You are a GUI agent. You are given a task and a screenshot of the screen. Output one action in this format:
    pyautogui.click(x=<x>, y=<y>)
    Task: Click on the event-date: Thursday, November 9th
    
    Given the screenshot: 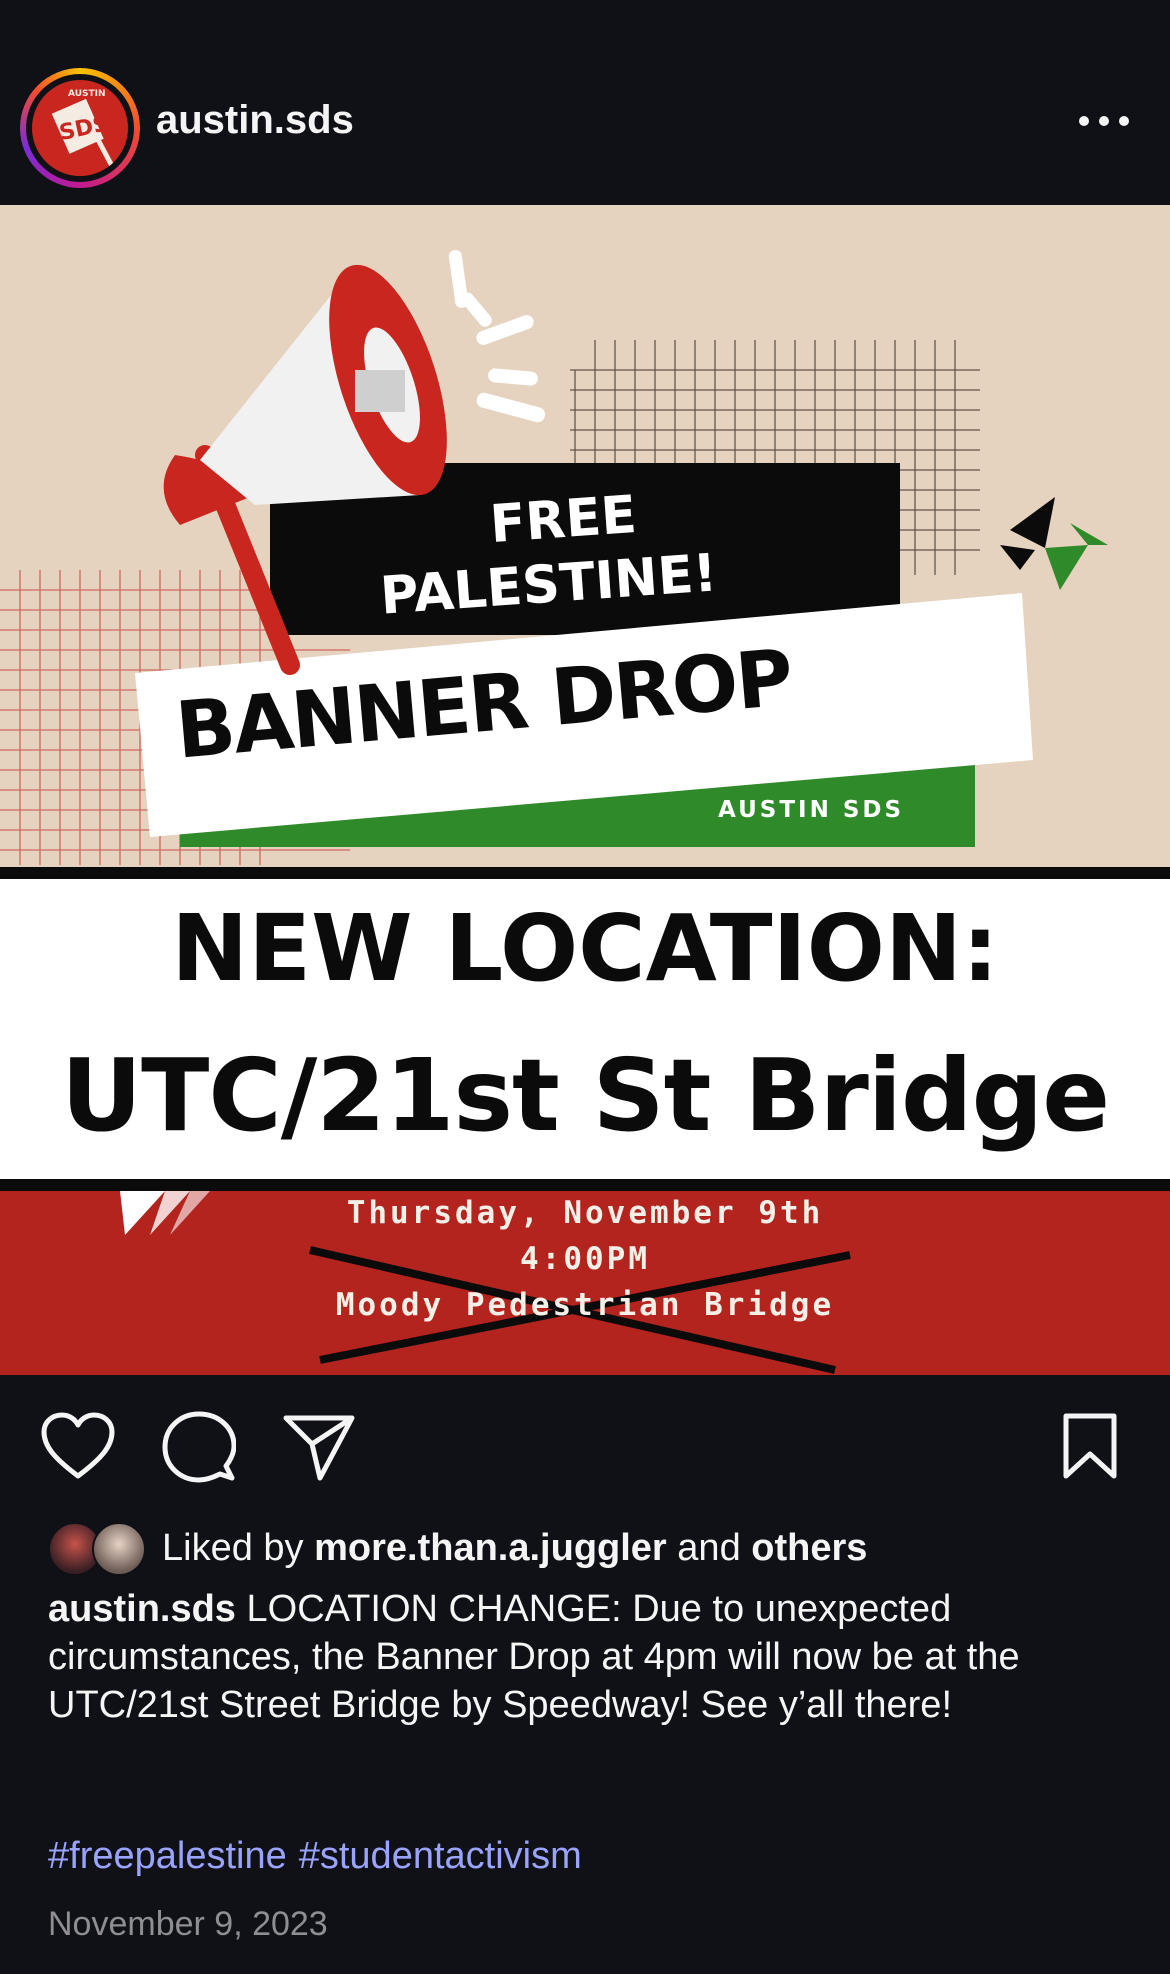 What is the action you would take?
    pyautogui.click(x=585, y=1213)
    